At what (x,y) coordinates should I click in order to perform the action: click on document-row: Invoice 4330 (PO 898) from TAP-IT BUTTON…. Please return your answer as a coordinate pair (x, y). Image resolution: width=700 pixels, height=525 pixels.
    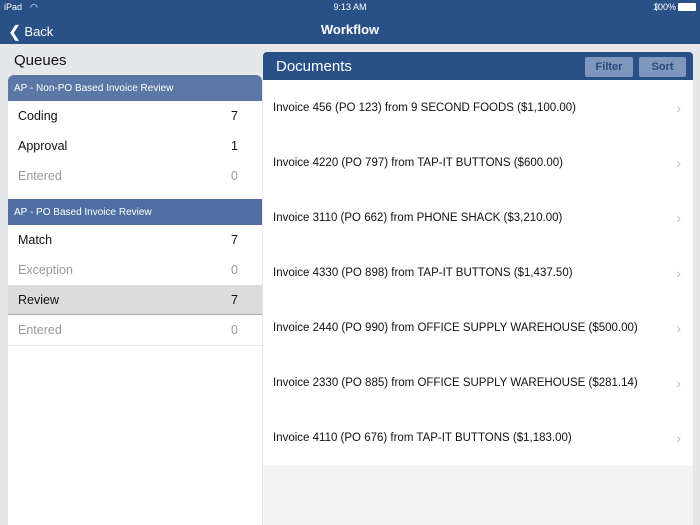
    Looking at the image, I should click on (478, 272).